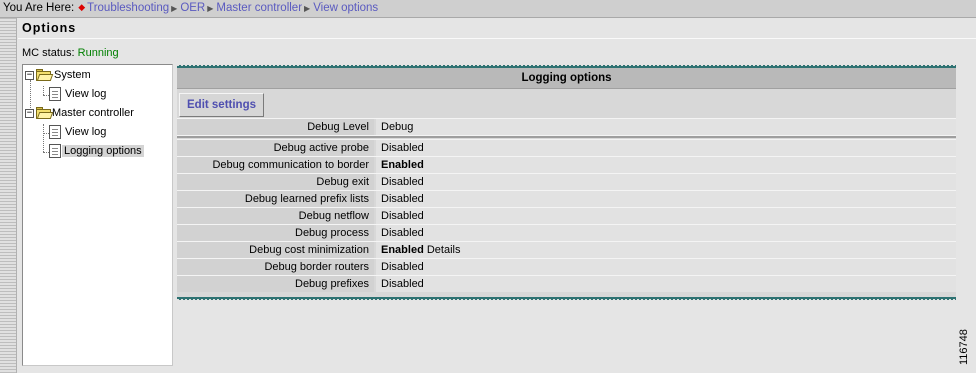  I want to click on tree-item-logging-options: Logging options, so click(103, 151).